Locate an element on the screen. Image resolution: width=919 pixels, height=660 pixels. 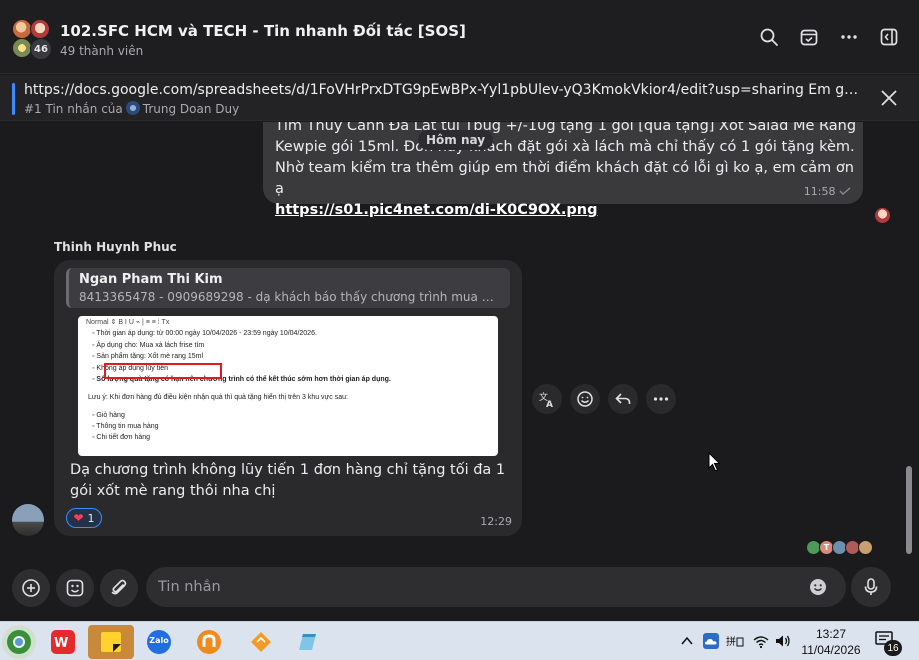
remote-desktop-icon is located at coordinates (209, 642).